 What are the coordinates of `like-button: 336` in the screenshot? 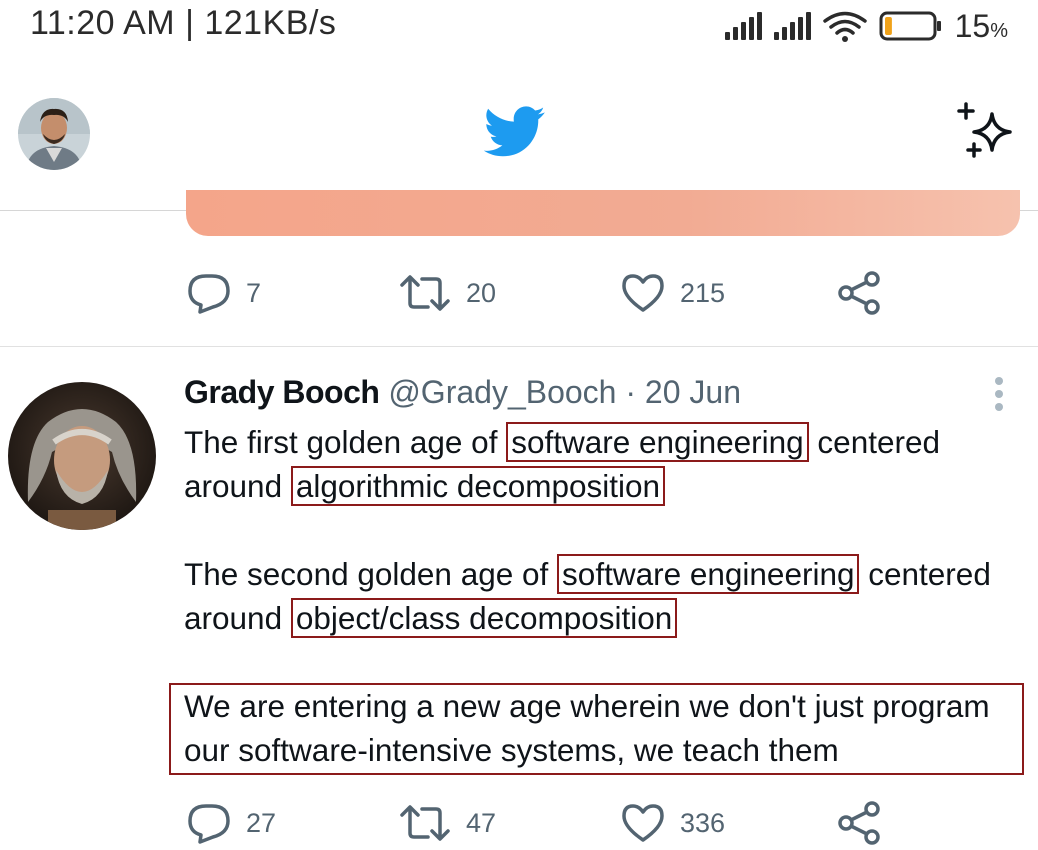 It's located at (728, 823).